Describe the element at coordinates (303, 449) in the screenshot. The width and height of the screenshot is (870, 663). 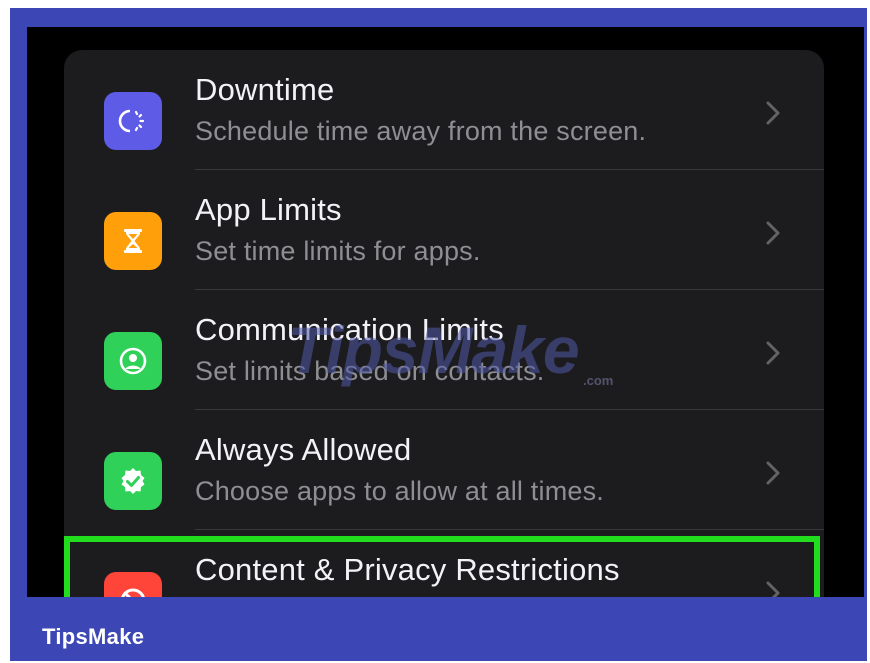
I see `row-title: Always Allowed` at that location.